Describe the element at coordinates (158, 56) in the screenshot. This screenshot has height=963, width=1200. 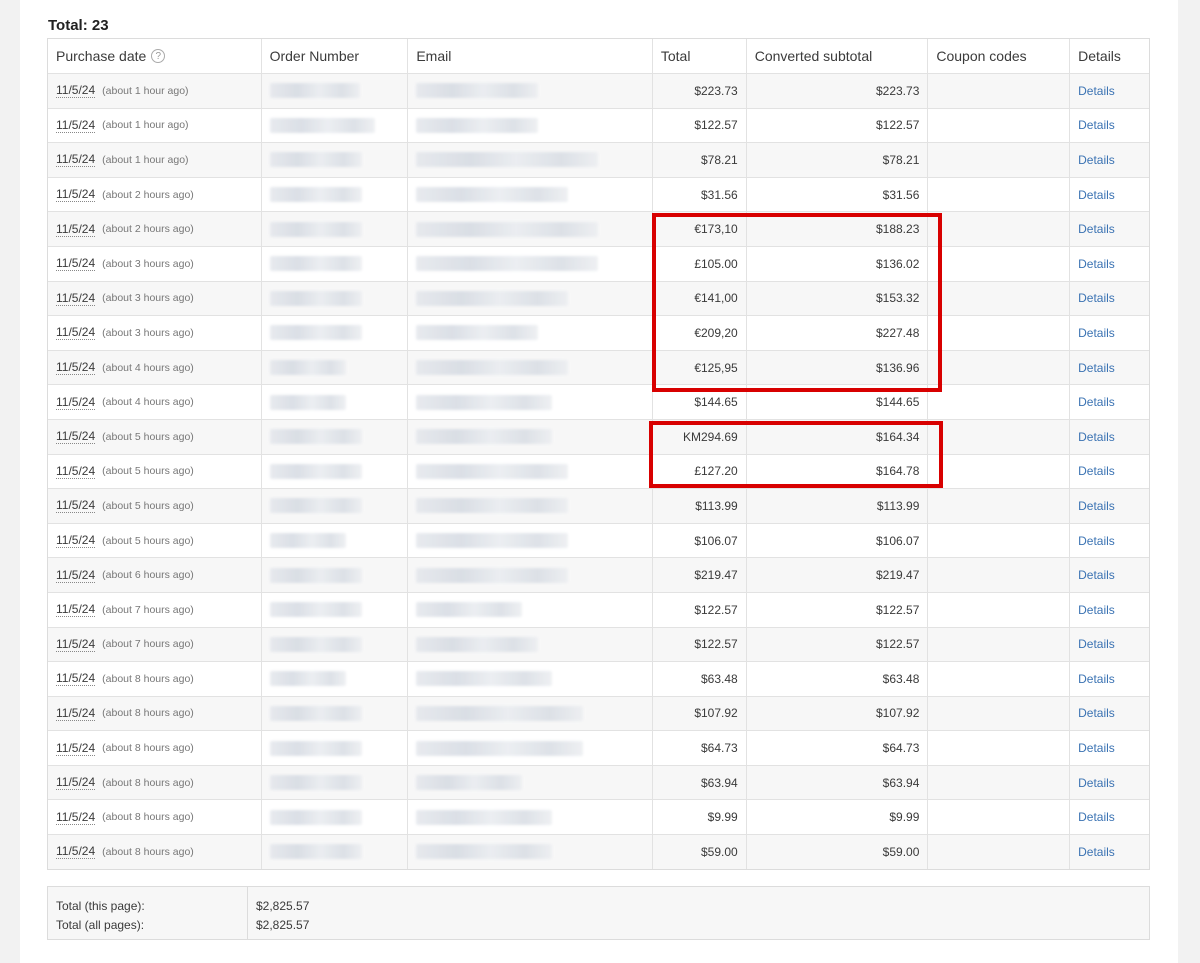
I see `help-icon: ?` at that location.